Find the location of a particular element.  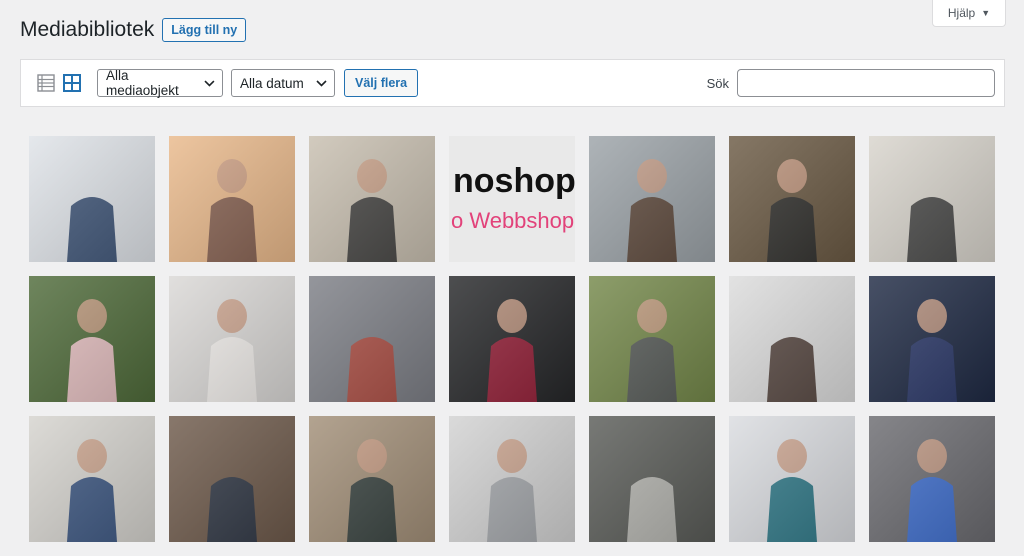

media-thumbnail-man-teal-tshirt is located at coordinates (792, 479).